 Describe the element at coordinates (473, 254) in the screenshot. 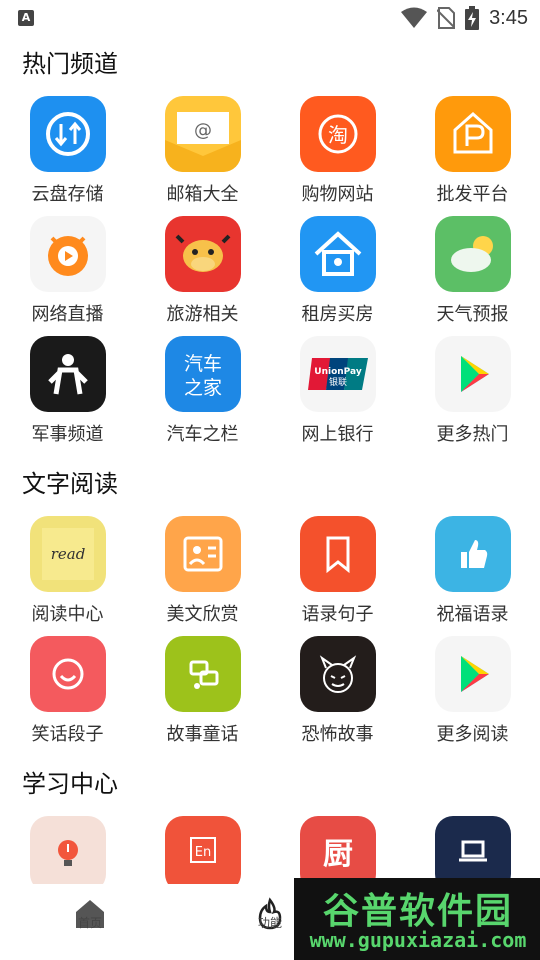

I see `weather-cloud-icon` at that location.